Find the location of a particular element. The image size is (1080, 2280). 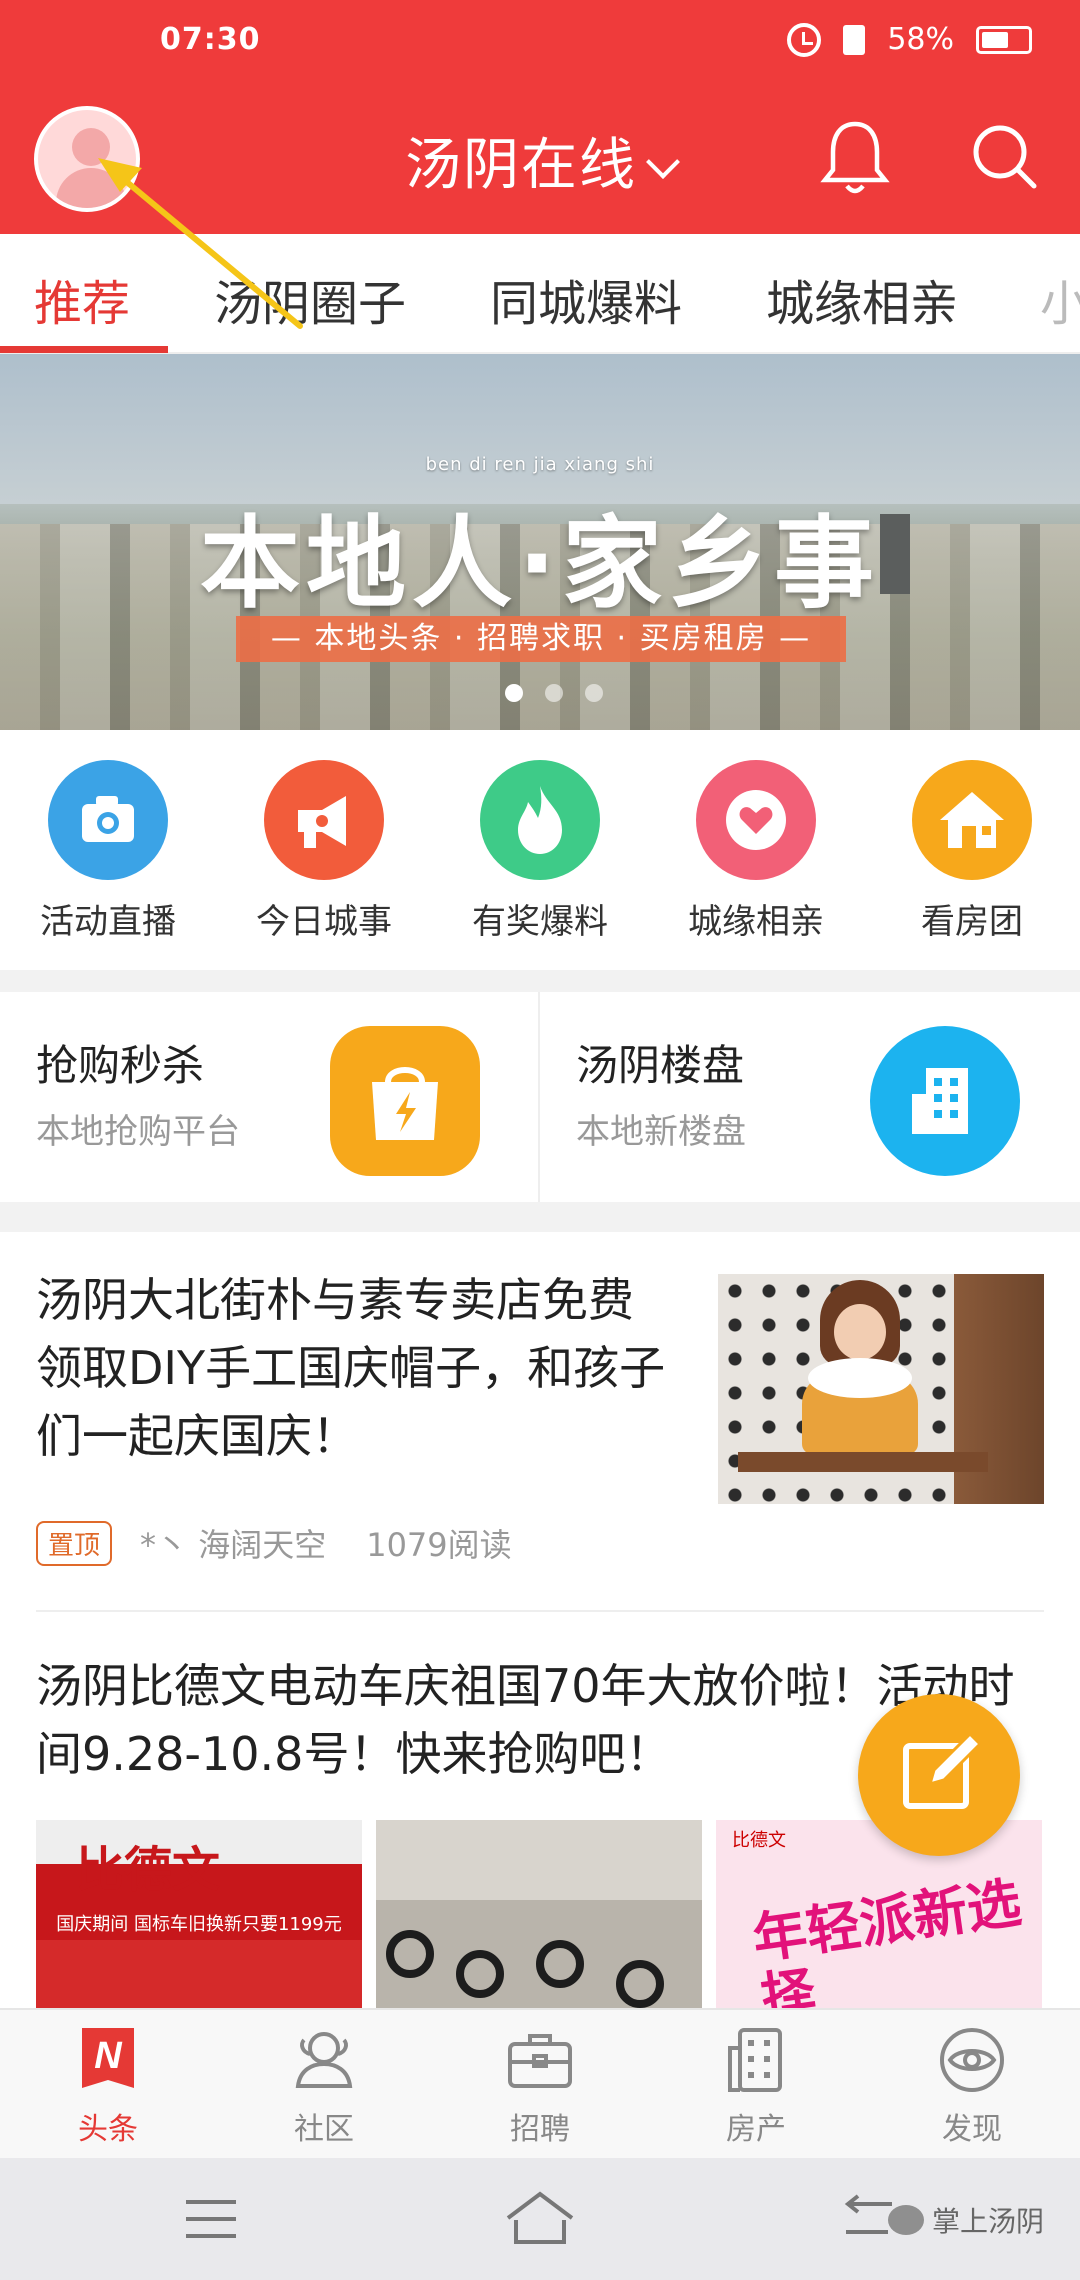

thumbnail-child-collar is located at coordinates (860, 1378).